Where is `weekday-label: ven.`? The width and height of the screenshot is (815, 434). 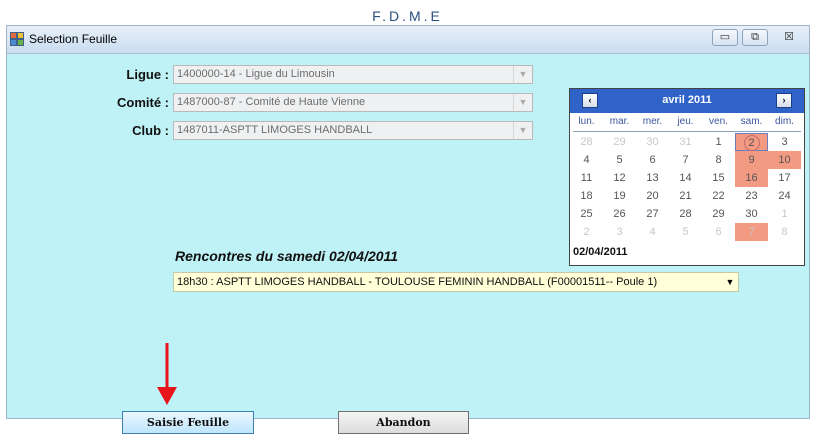
weekday-label: ven. is located at coordinates (718, 121).